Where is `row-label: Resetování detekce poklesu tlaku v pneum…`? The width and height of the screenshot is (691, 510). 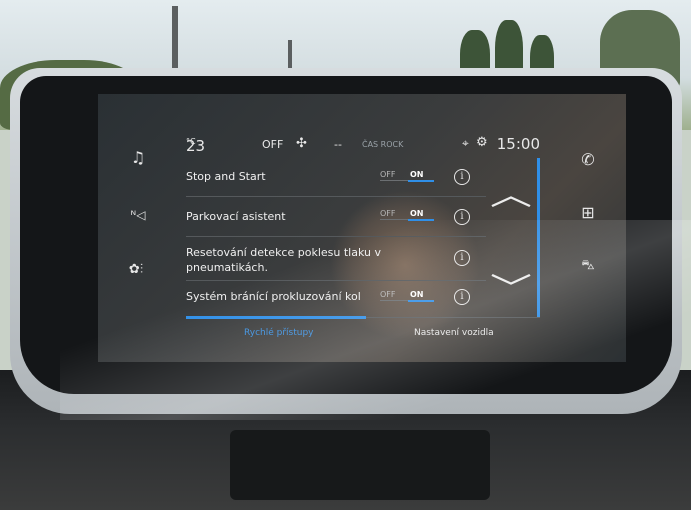
row-label: Resetování detekce poklesu tlaku v pneum… is located at coordinates (283, 260).